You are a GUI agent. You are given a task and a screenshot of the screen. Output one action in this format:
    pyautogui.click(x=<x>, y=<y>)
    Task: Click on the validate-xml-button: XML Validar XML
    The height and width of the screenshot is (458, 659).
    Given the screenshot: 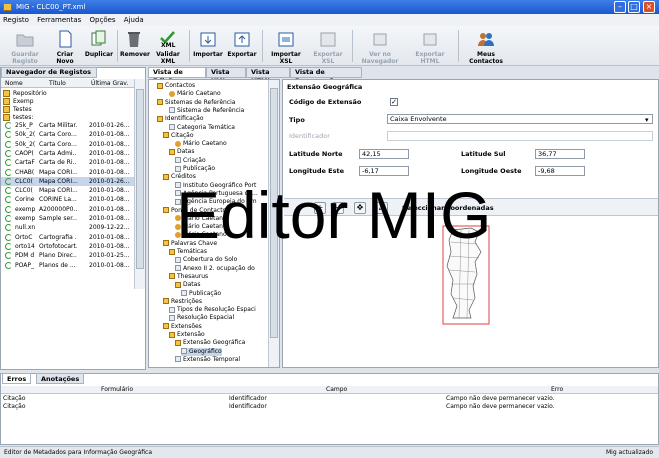 What is the action you would take?
    pyautogui.click(x=168, y=46)
    